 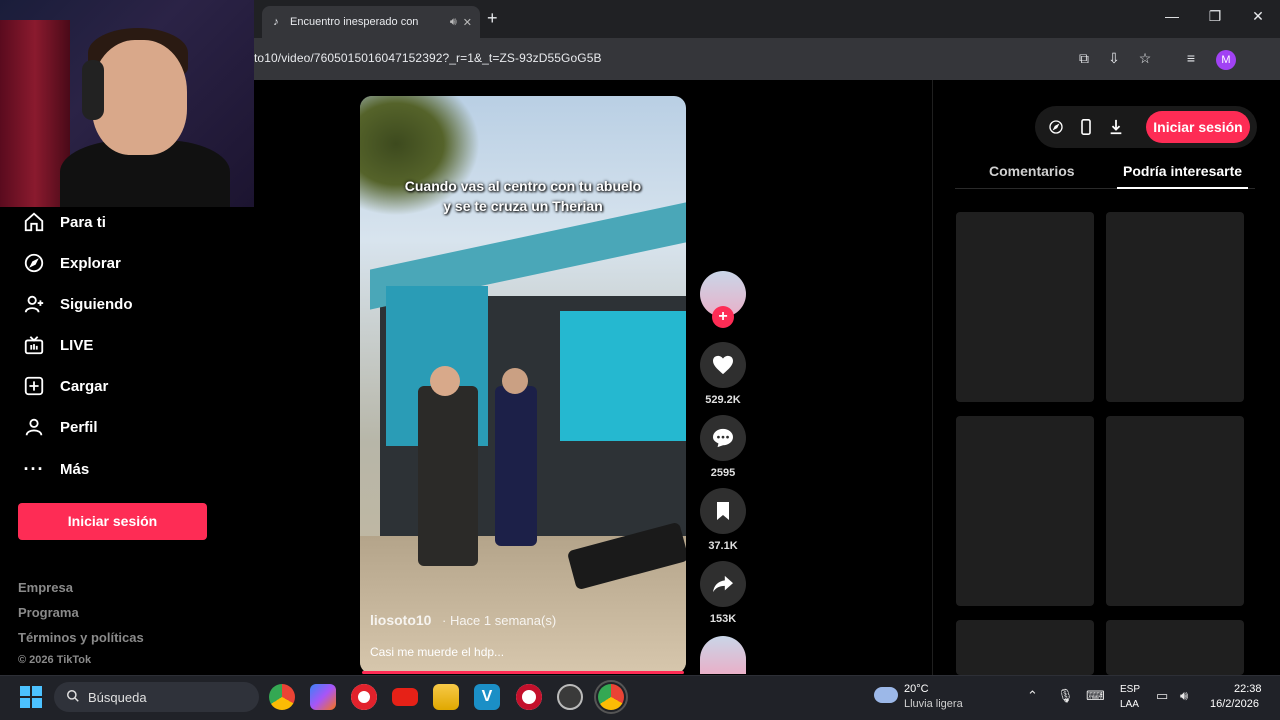 What do you see at coordinates (34, 263) in the screenshot?
I see `compass-icon` at bounding box center [34, 263].